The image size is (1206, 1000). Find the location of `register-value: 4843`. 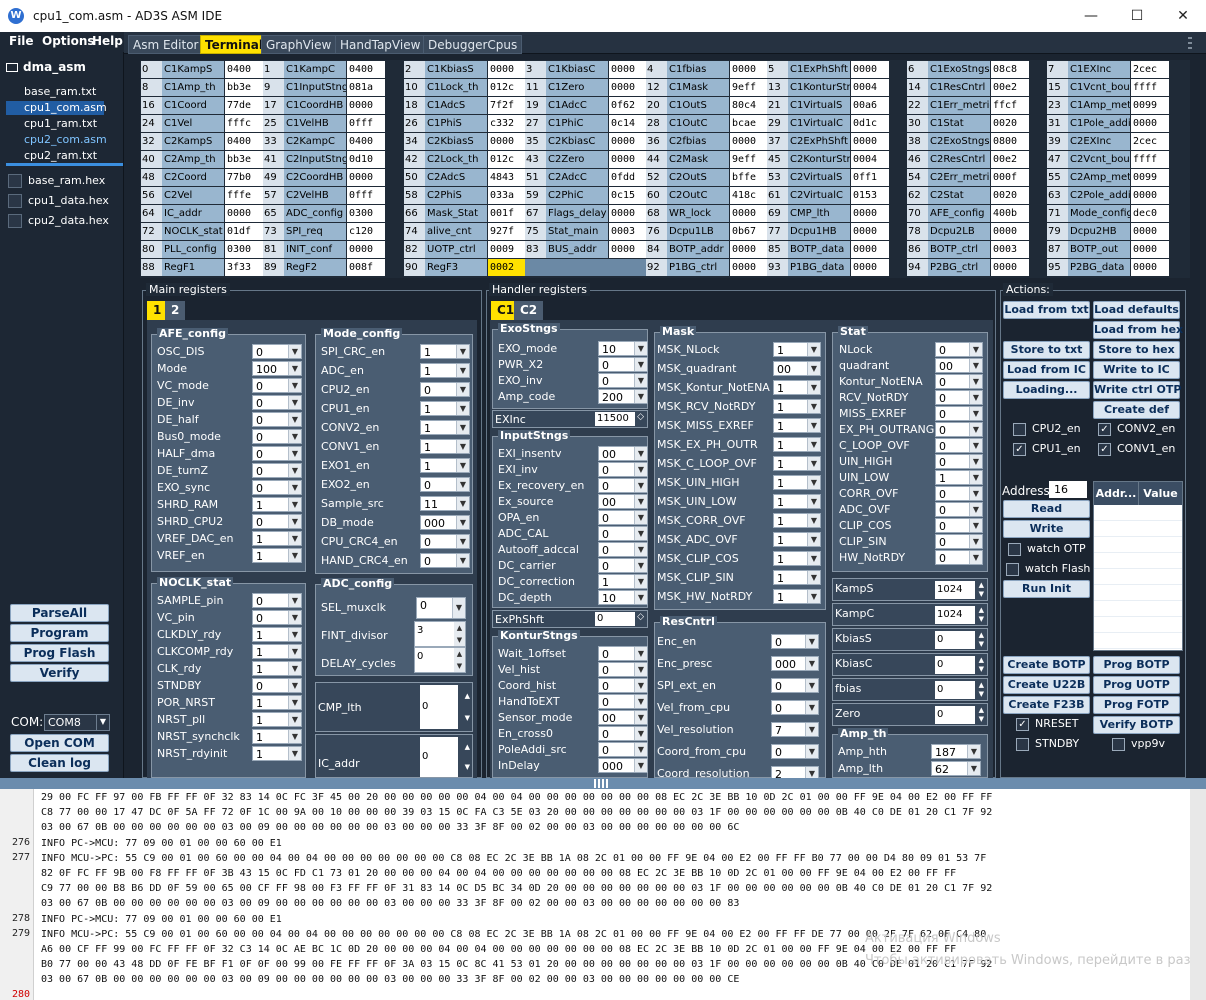

register-value: 4843 is located at coordinates (507, 177).